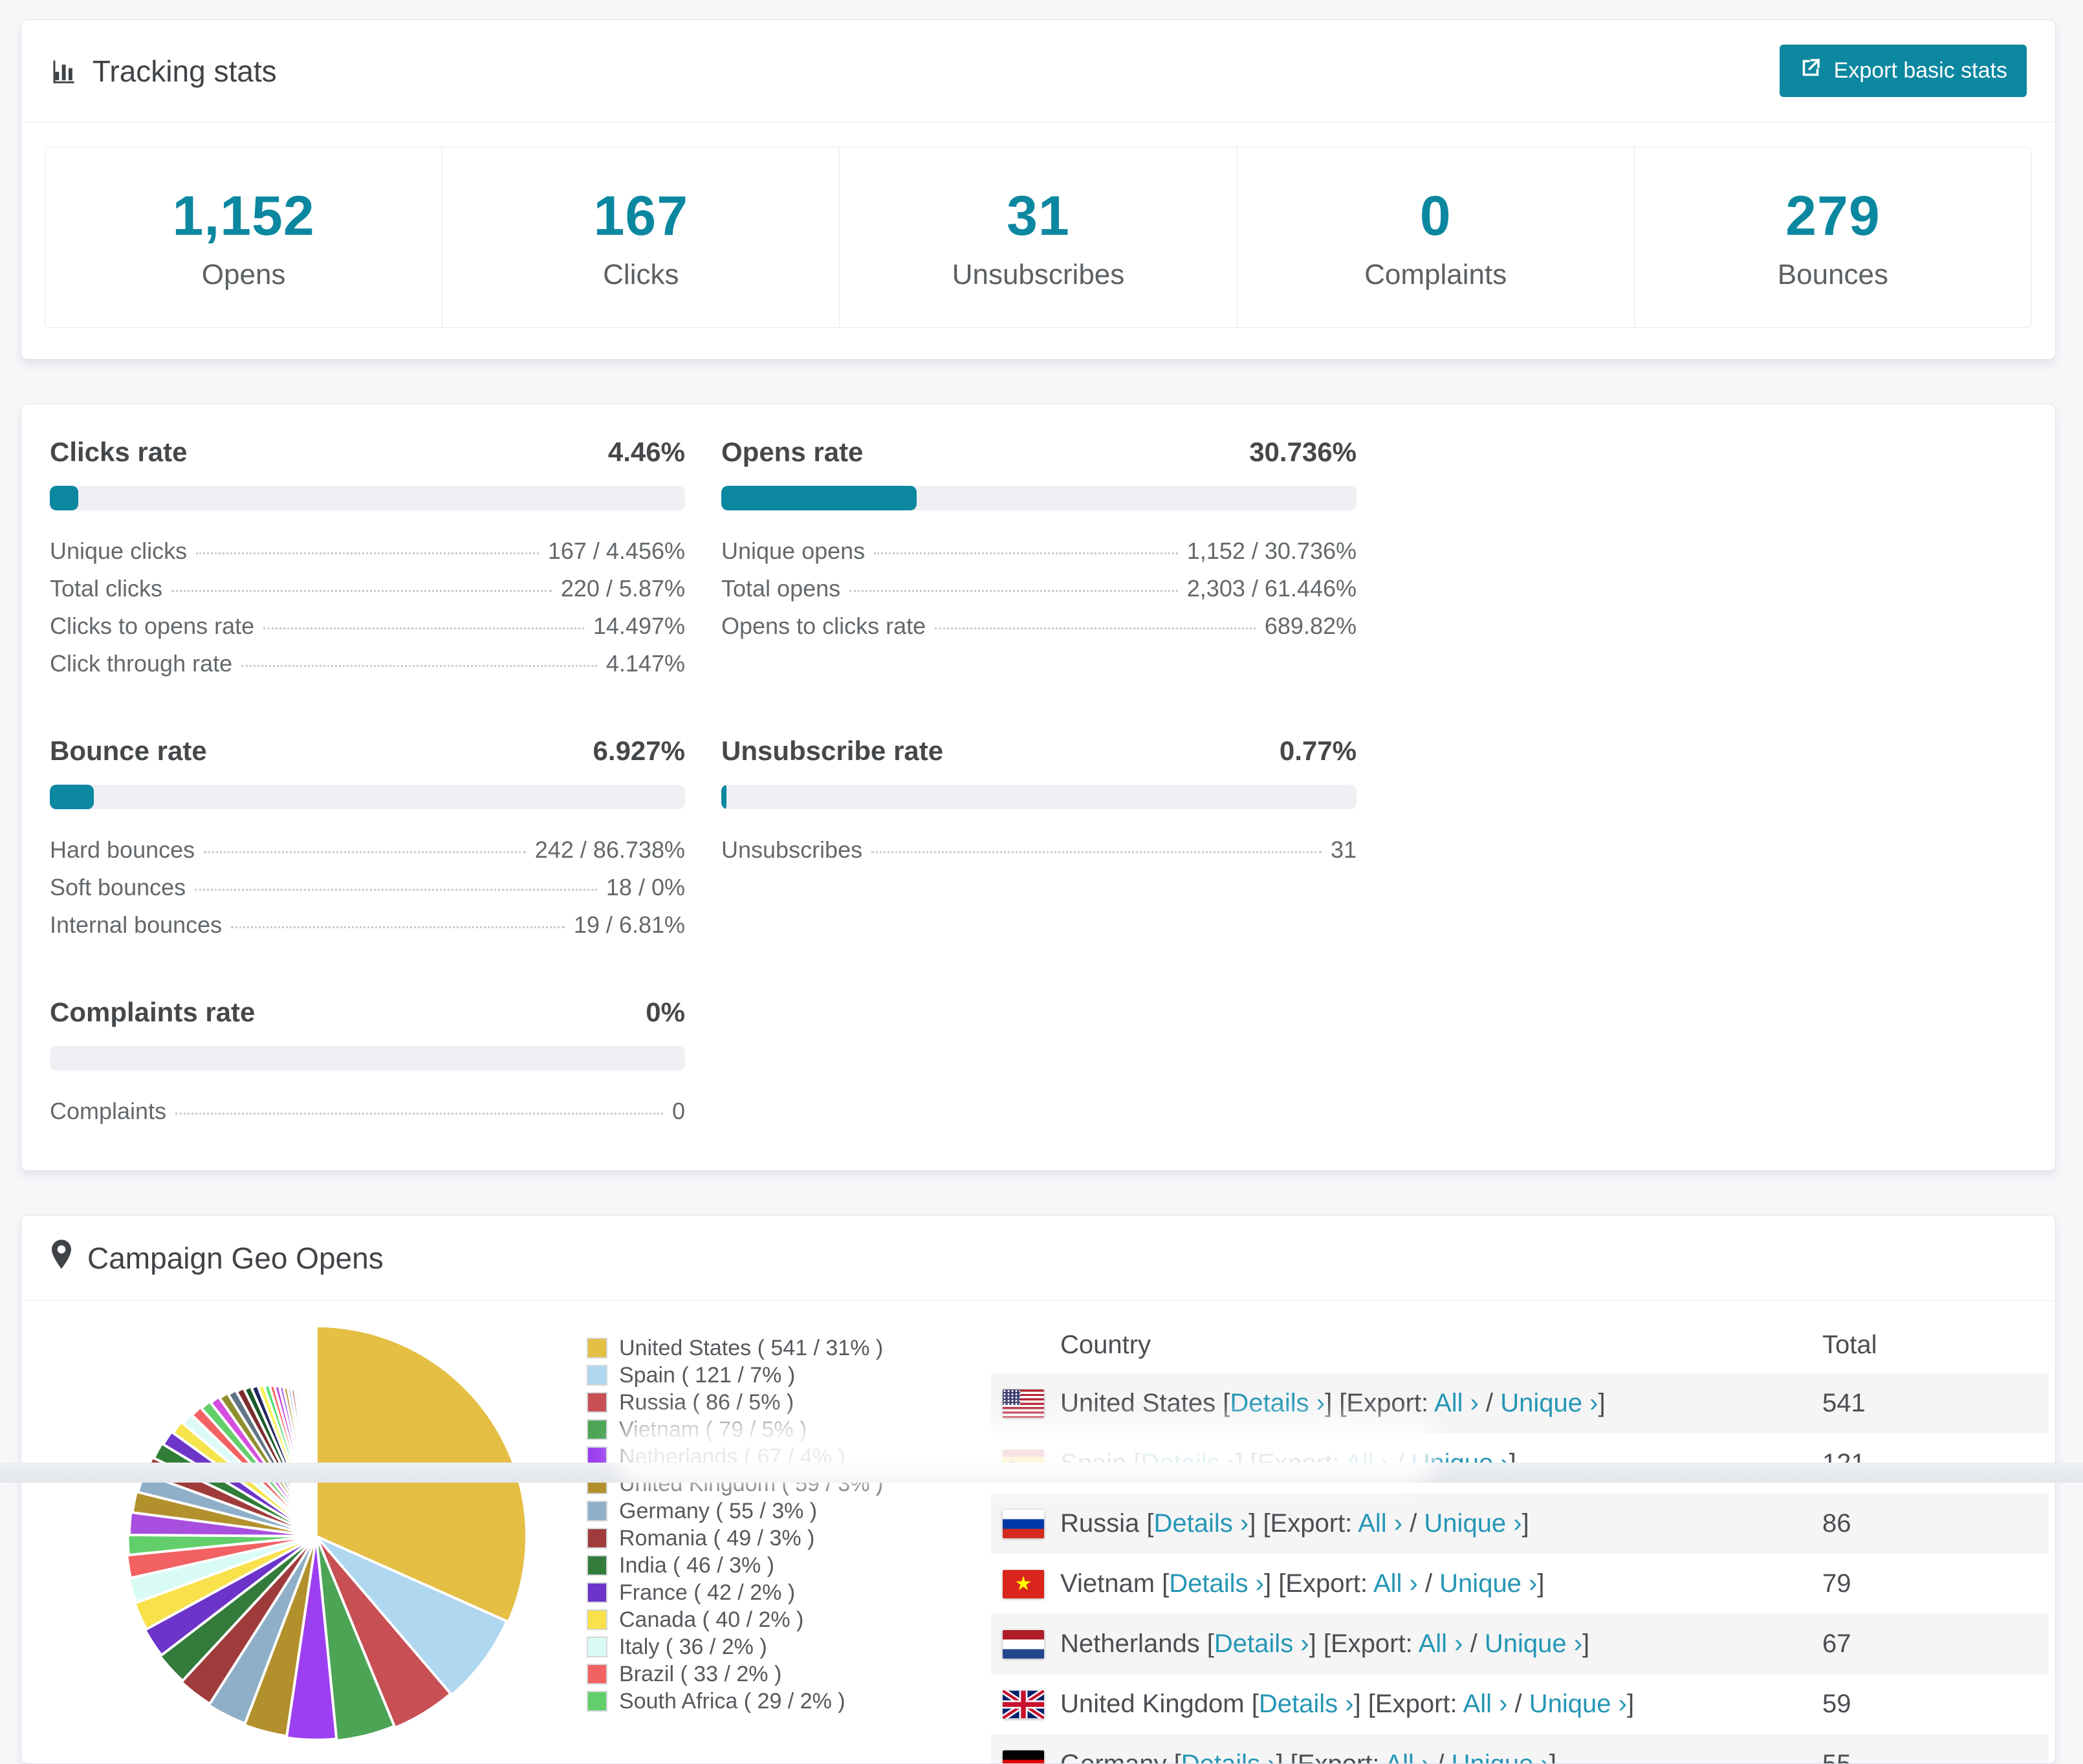  I want to click on export-all-link-germany: All ›, so click(1407, 1757).